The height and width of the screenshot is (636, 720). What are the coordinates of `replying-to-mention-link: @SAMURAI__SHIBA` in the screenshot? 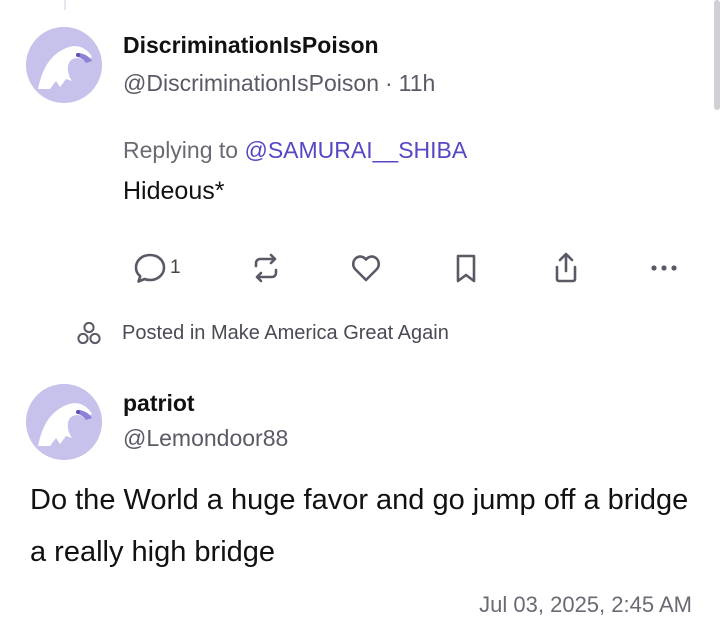 It's located at (355, 150).